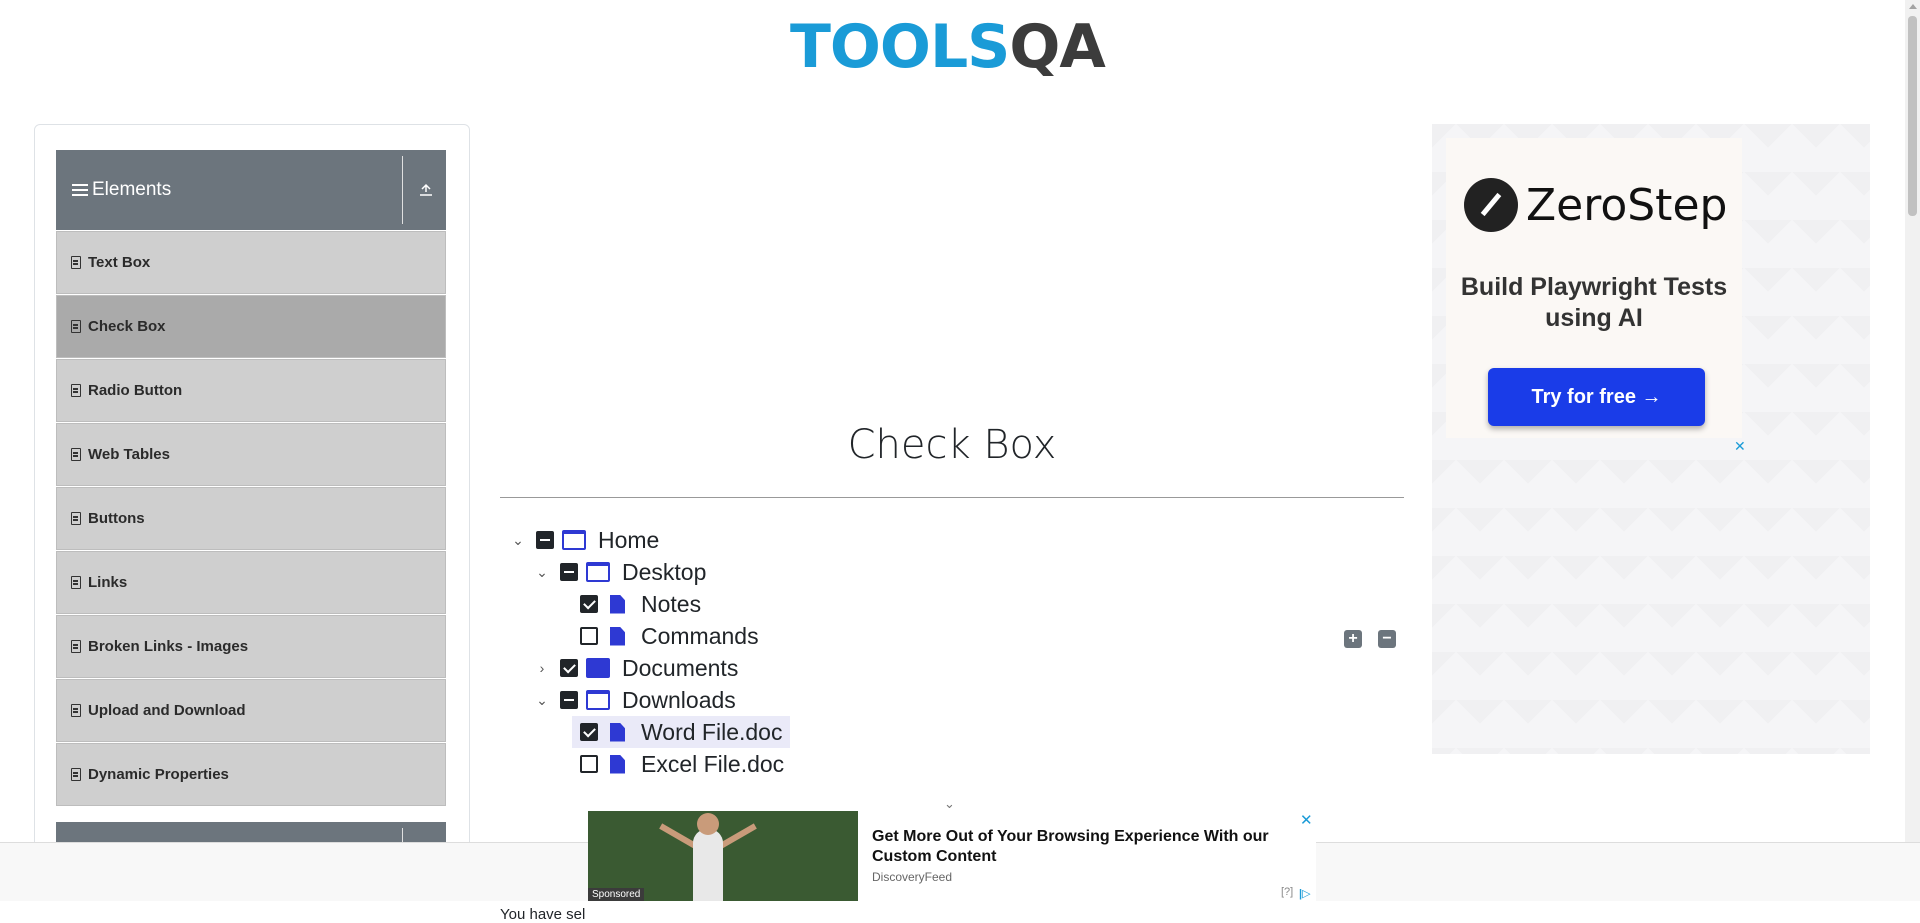  I want to click on tree-label-desktop: Desktop, so click(664, 572).